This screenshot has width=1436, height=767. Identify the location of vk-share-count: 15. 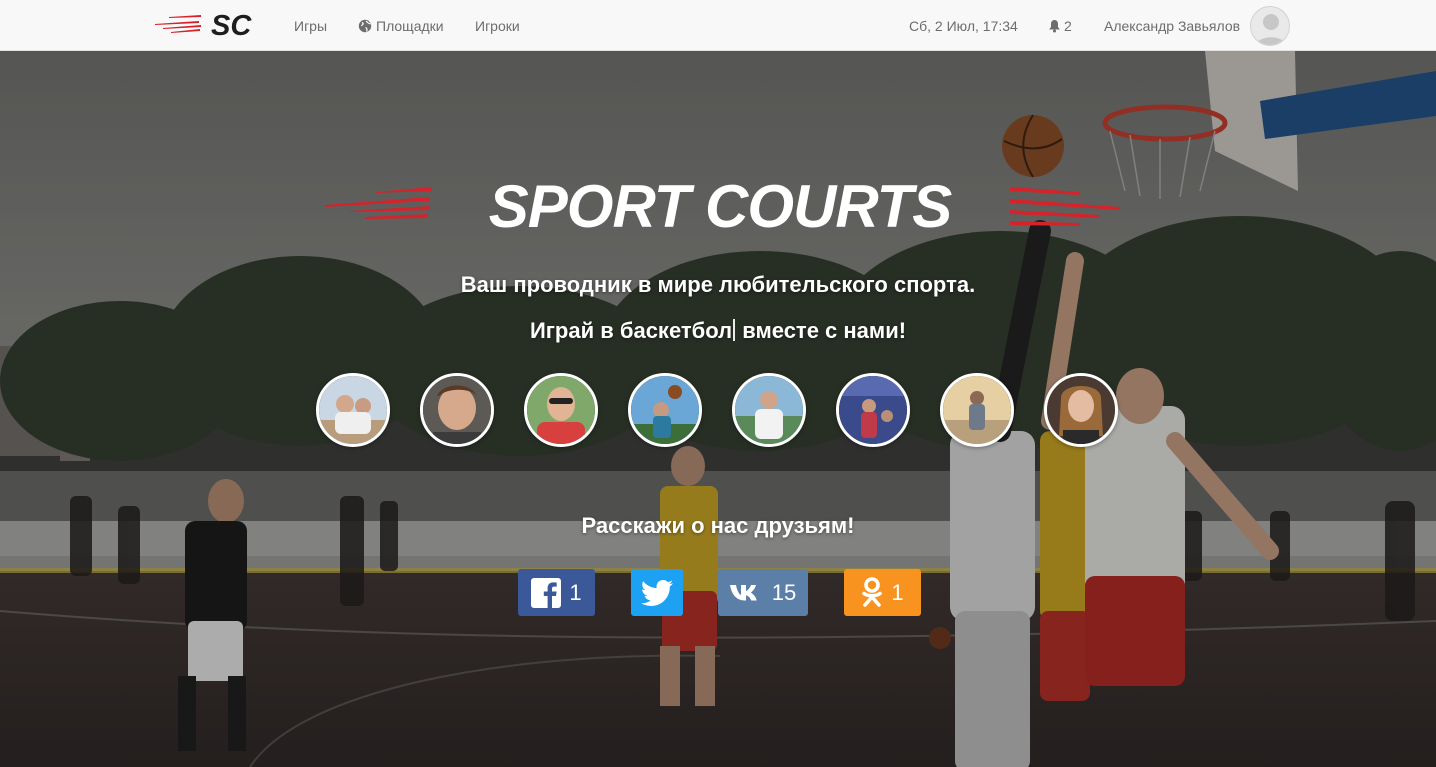
(784, 592).